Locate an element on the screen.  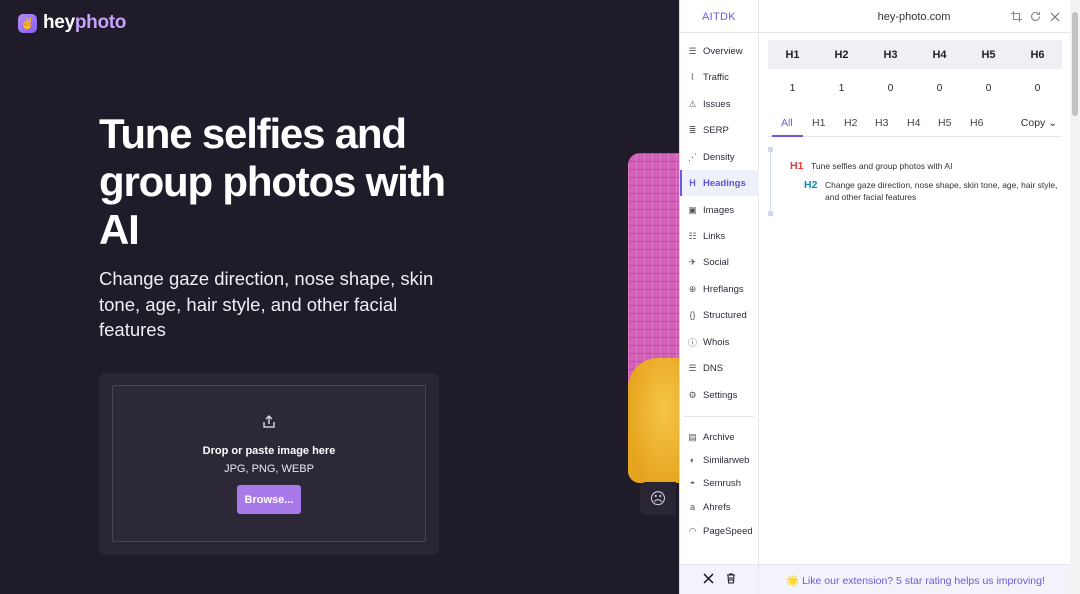
sidebar-item-label: PageSpeed is located at coordinates (728, 531).